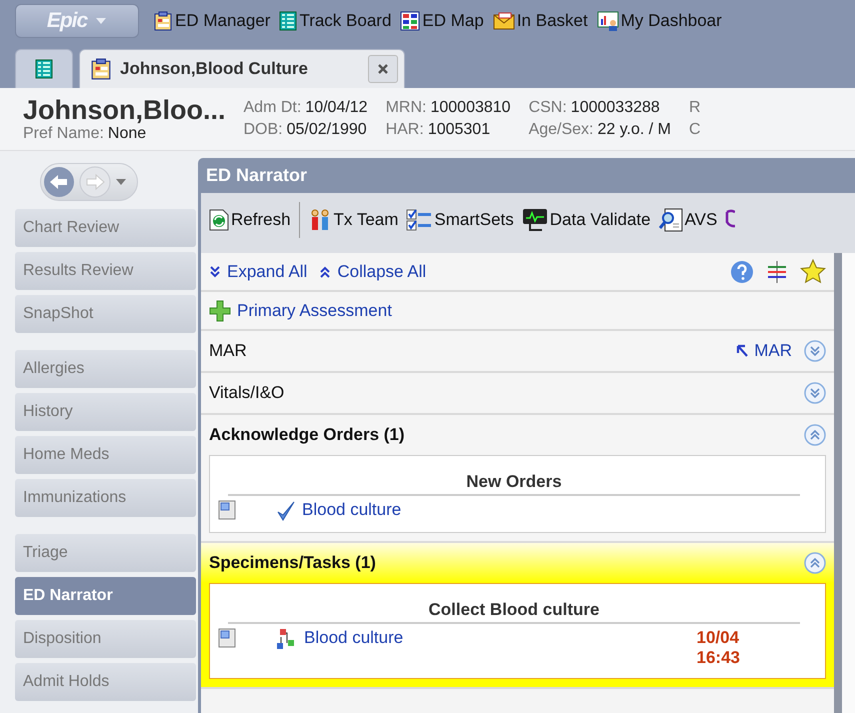 The width and height of the screenshot is (855, 713). What do you see at coordinates (105, 412) in the screenshot?
I see `sidebar-item: History` at bounding box center [105, 412].